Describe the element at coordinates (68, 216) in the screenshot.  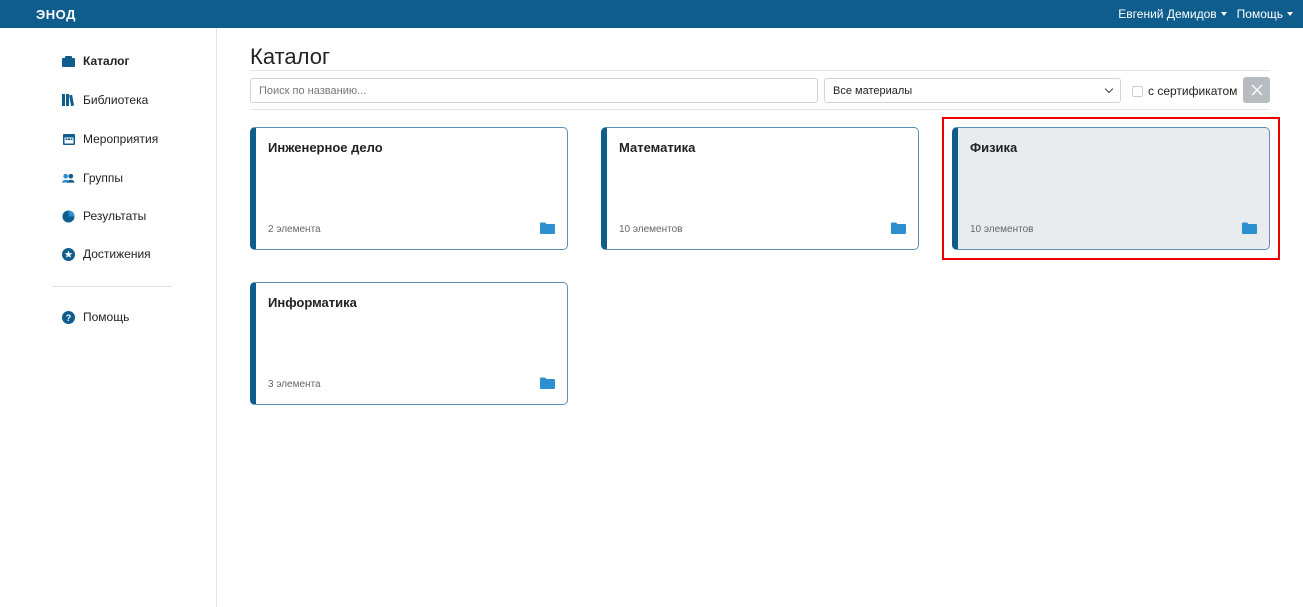
I see `pie-chart-icon` at that location.